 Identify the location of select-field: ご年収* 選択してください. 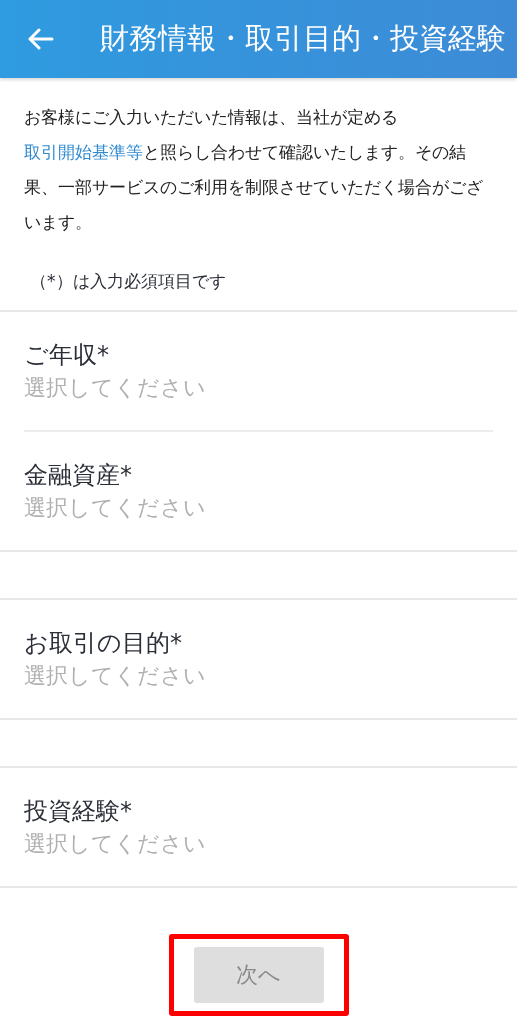
(258, 371).